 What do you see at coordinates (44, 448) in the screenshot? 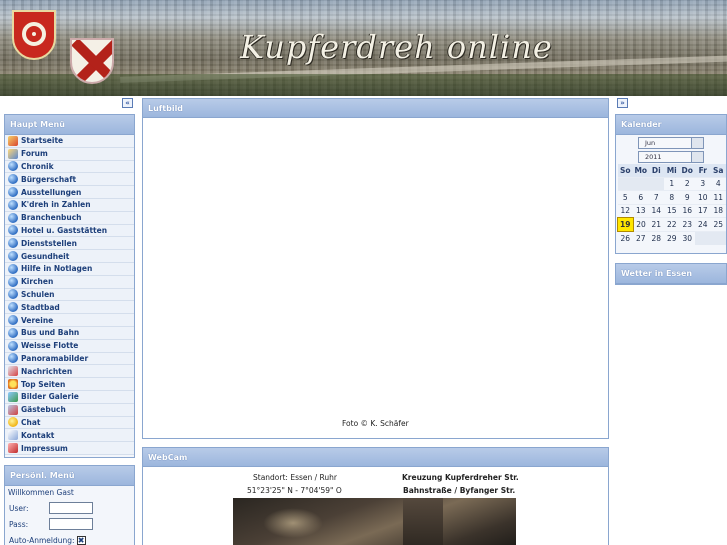
I see `menu-item-label: Impressum` at bounding box center [44, 448].